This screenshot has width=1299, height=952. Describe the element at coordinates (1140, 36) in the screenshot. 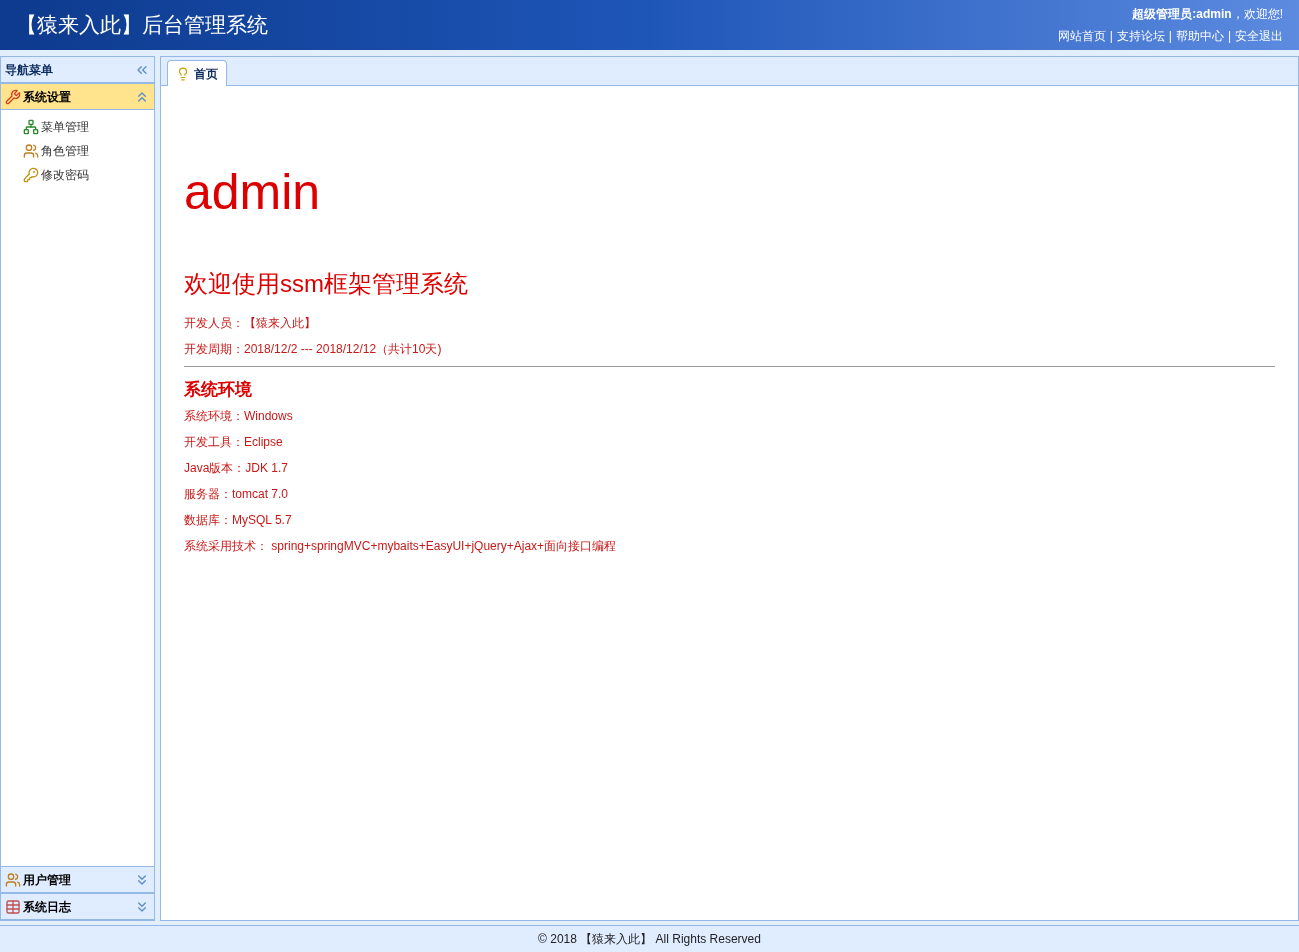

I see `header-link: 支持论坛` at that location.